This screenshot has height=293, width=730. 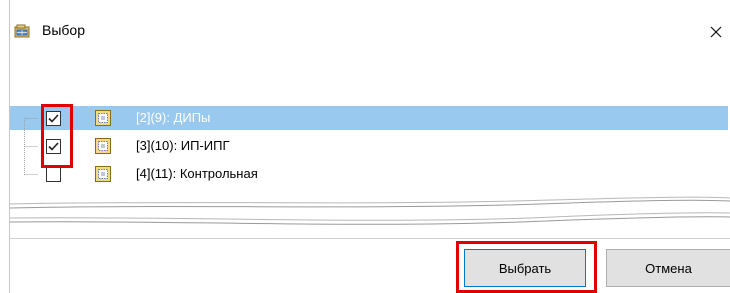 I want to click on cancel-button-label: Отмена, so click(x=668, y=268).